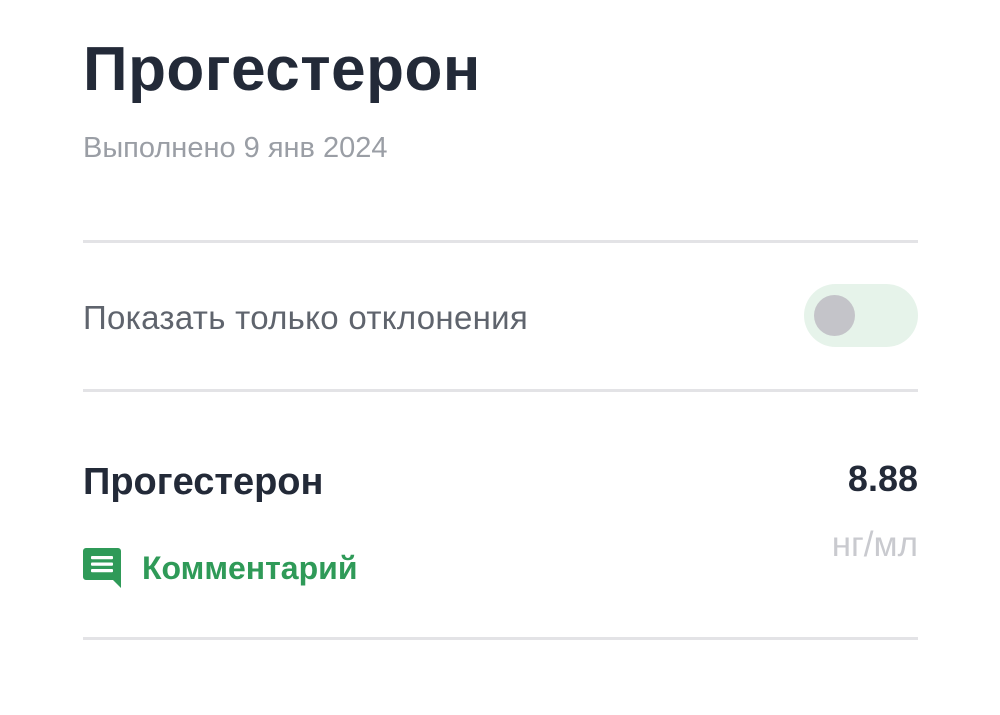 This screenshot has width=1000, height=715. Describe the element at coordinates (882, 478) in the screenshot. I see `result-value: 8.88` at that location.